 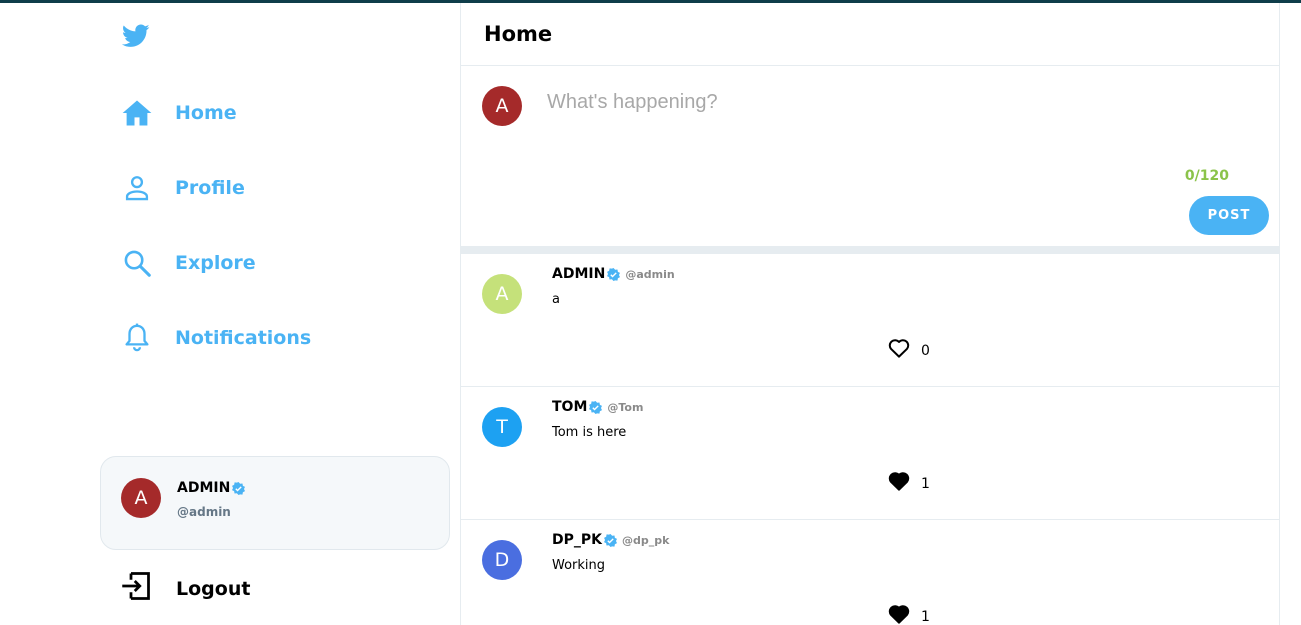 I want to click on account-name: ADMIN, so click(x=204, y=488).